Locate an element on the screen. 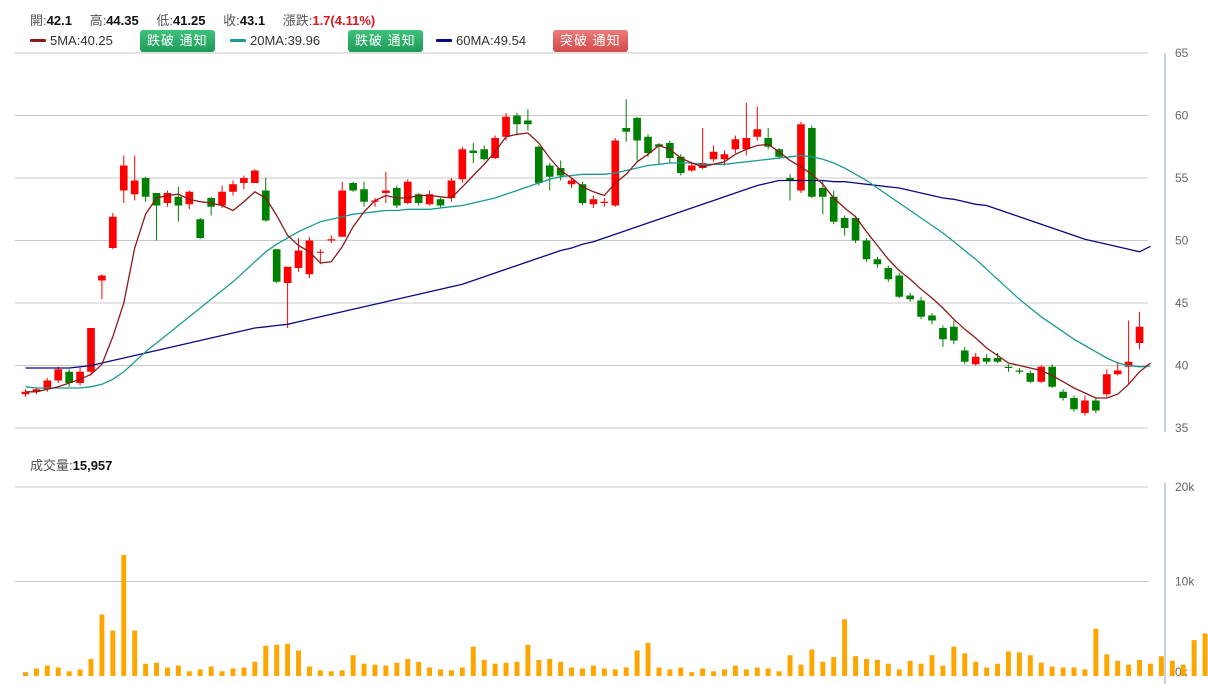  price-tick-label: 65 is located at coordinates (1182, 53).